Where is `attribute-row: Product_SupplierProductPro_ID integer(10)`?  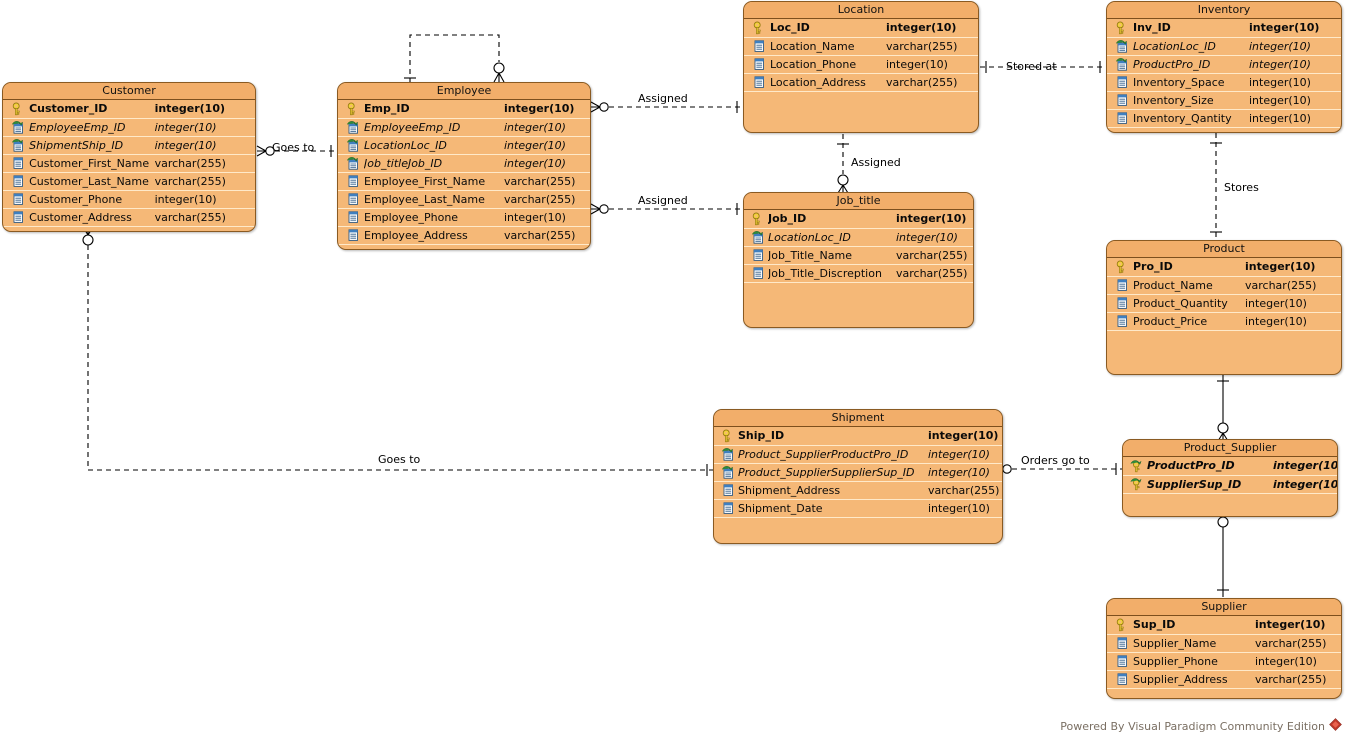 attribute-row: Product_SupplierProductPro_ID integer(10) is located at coordinates (858, 454).